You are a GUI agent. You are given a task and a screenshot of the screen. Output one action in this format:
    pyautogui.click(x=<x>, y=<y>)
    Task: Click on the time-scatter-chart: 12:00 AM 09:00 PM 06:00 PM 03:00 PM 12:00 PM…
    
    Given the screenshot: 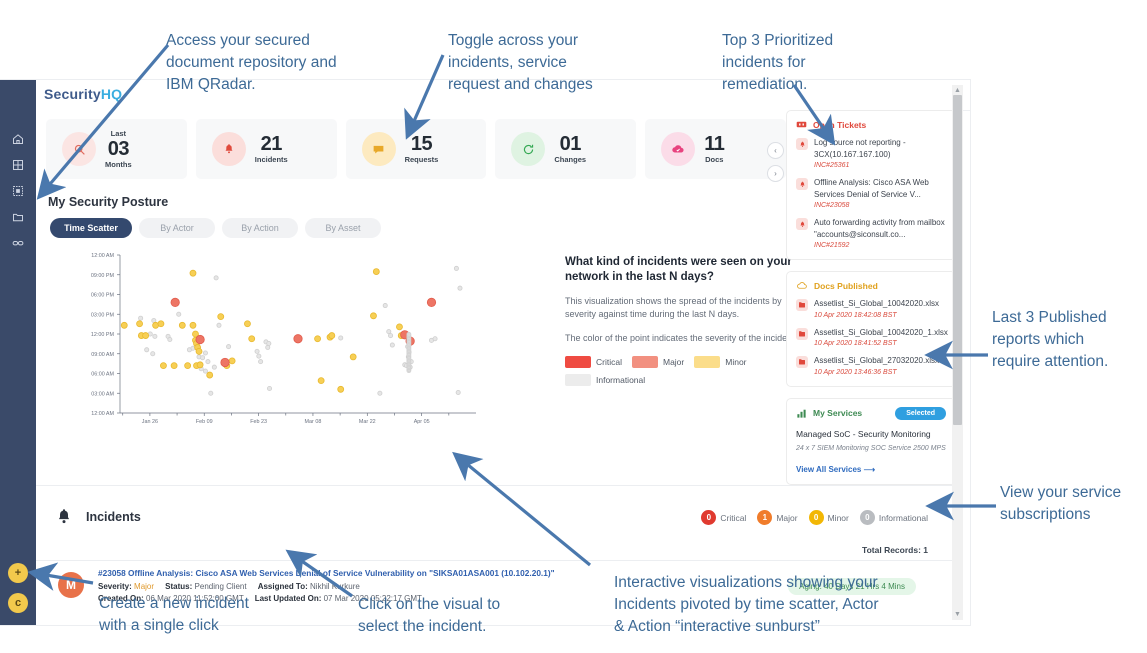 What is the action you would take?
    pyautogui.click(x=288, y=342)
    